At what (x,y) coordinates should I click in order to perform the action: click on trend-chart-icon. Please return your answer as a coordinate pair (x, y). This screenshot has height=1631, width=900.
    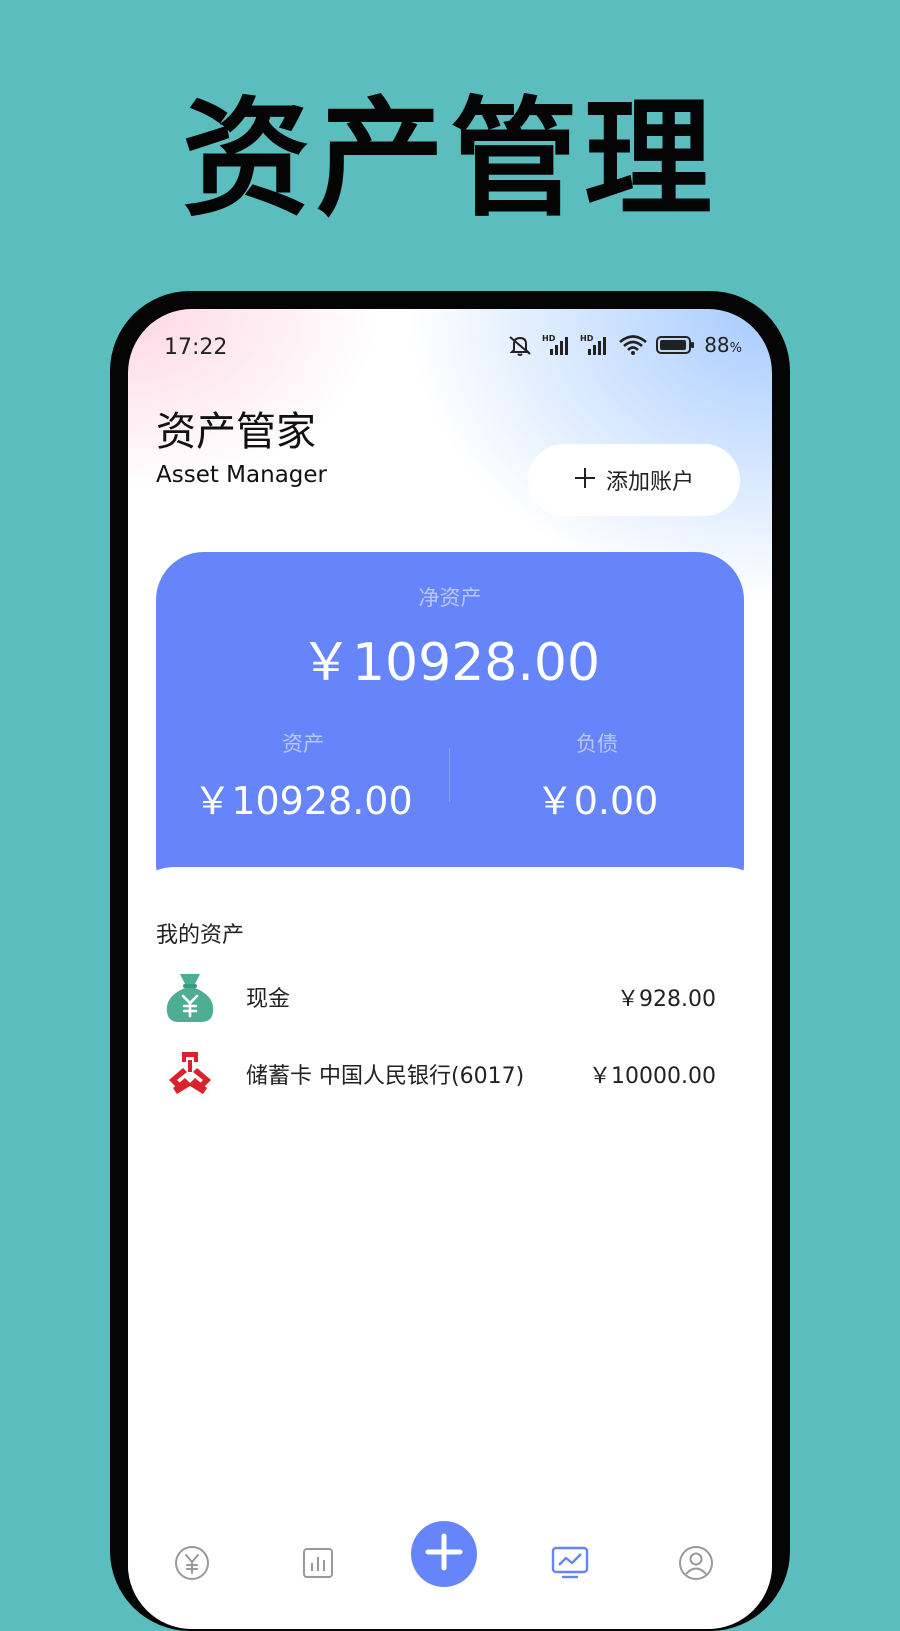
    Looking at the image, I should click on (570, 1565).